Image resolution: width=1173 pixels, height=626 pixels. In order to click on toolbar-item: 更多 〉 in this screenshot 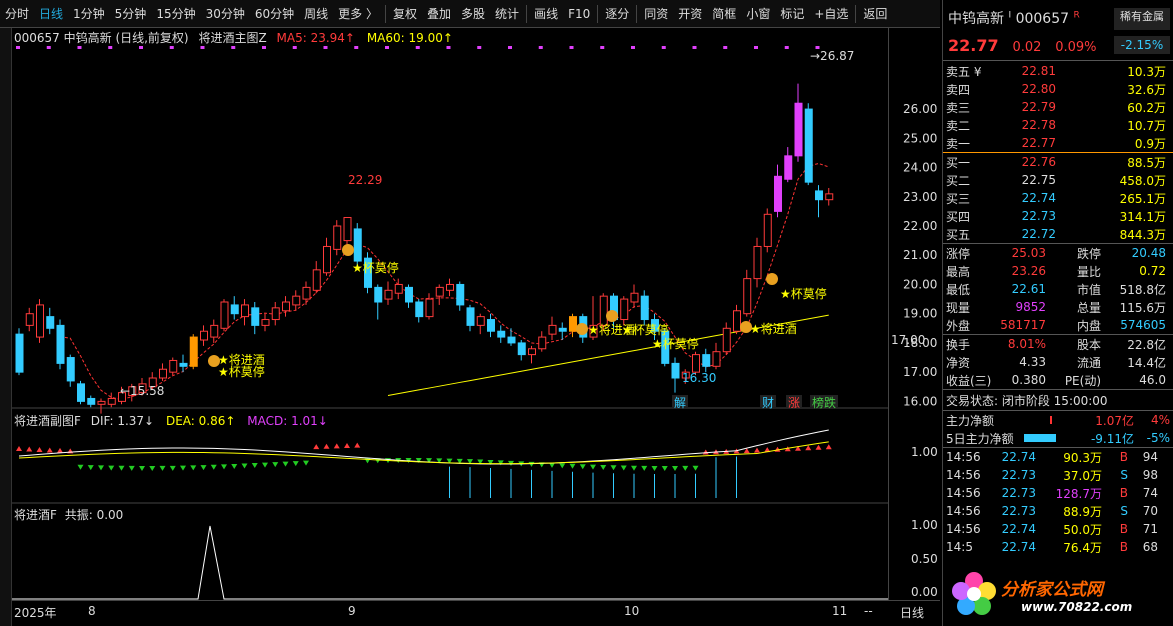, I will do `click(358, 14)`.